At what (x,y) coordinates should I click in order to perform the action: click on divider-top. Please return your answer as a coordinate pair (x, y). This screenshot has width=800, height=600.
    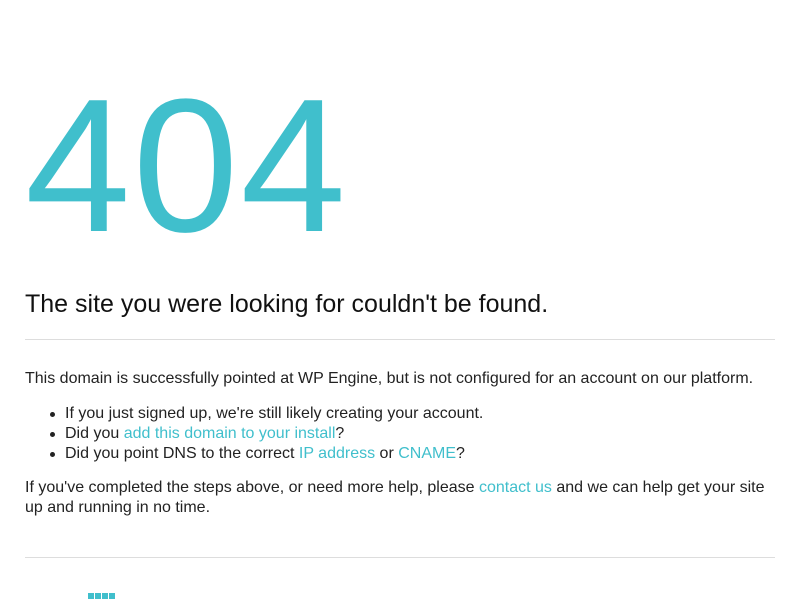
    Looking at the image, I should click on (400, 339).